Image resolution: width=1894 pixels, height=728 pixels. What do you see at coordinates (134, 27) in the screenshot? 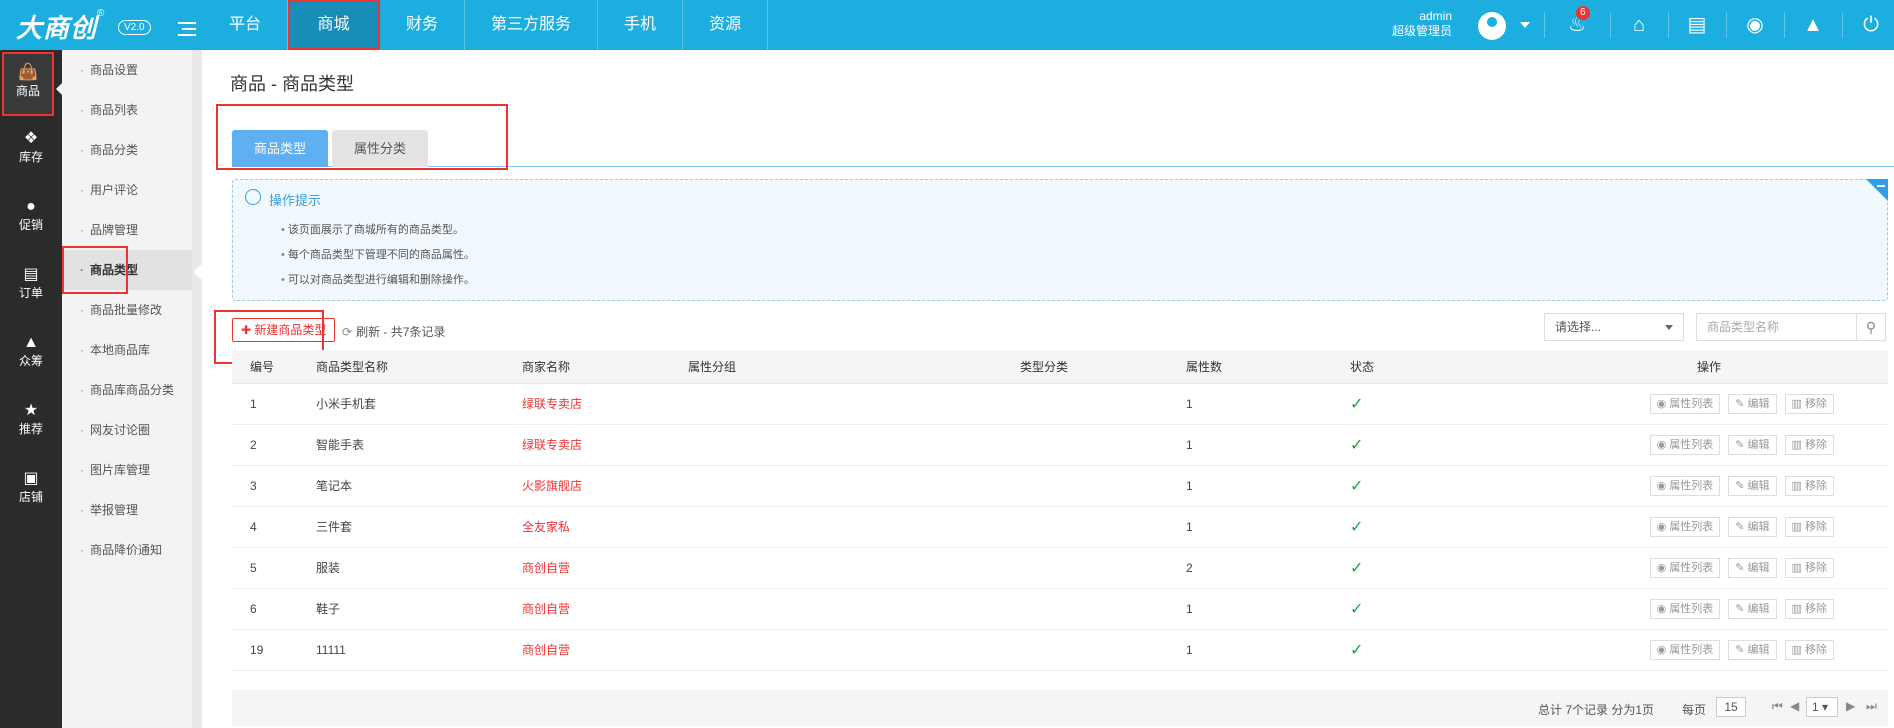
I see `version-badge: V2.0` at bounding box center [134, 27].